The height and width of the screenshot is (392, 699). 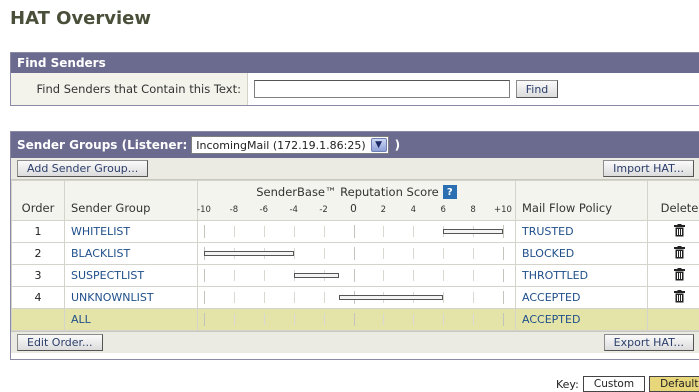 I want to click on listener-close-paren: ), so click(x=397, y=145).